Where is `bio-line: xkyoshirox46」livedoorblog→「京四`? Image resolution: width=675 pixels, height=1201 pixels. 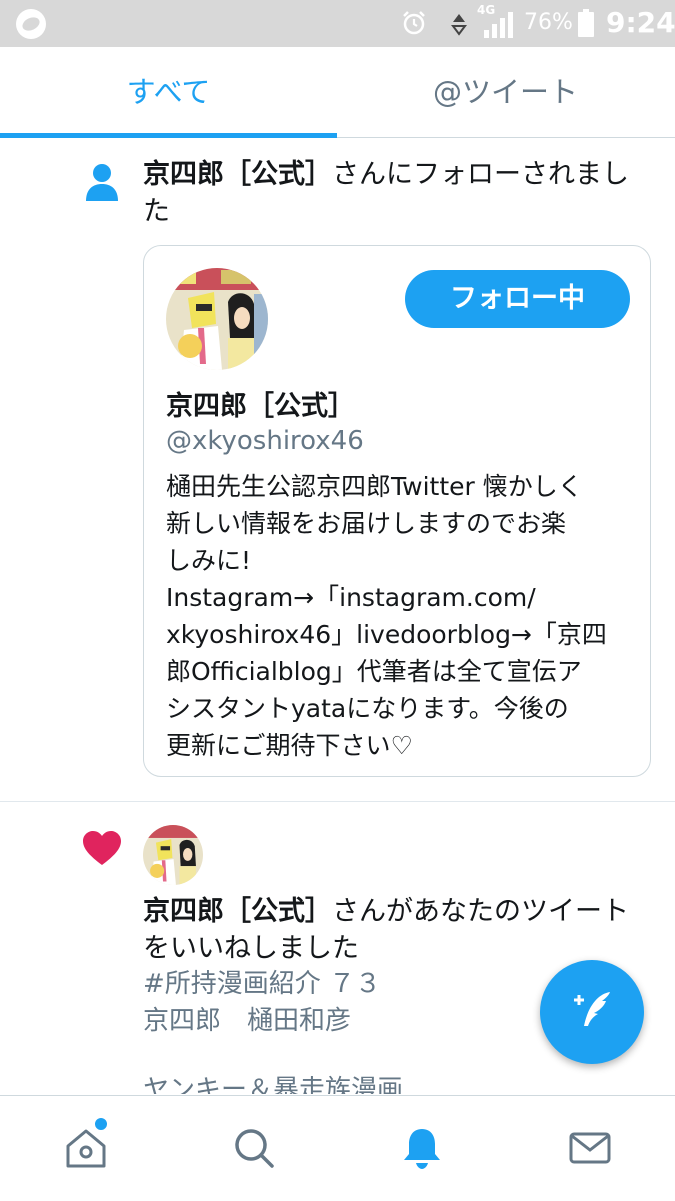 bio-line: xkyoshirox46」livedoorblog→「京四 is located at coordinates (386, 634).